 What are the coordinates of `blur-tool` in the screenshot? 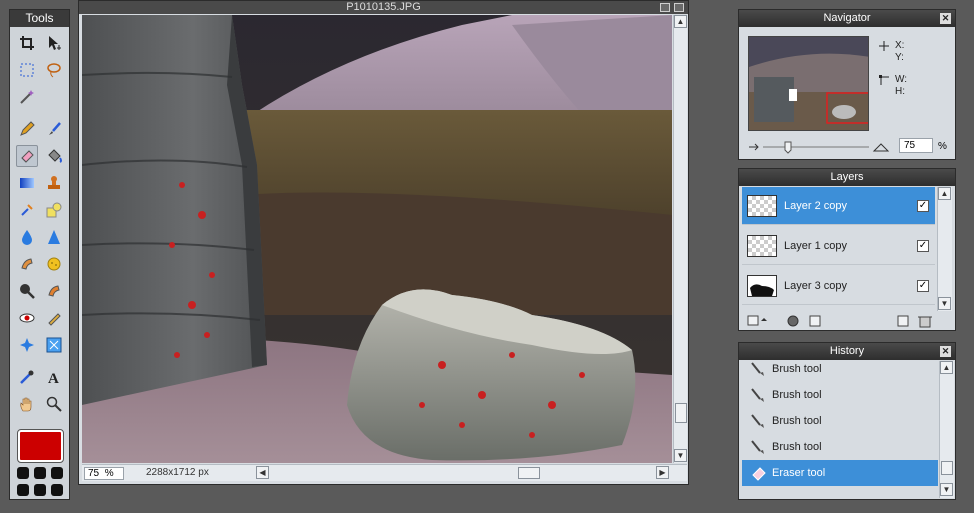 It's located at (27, 237).